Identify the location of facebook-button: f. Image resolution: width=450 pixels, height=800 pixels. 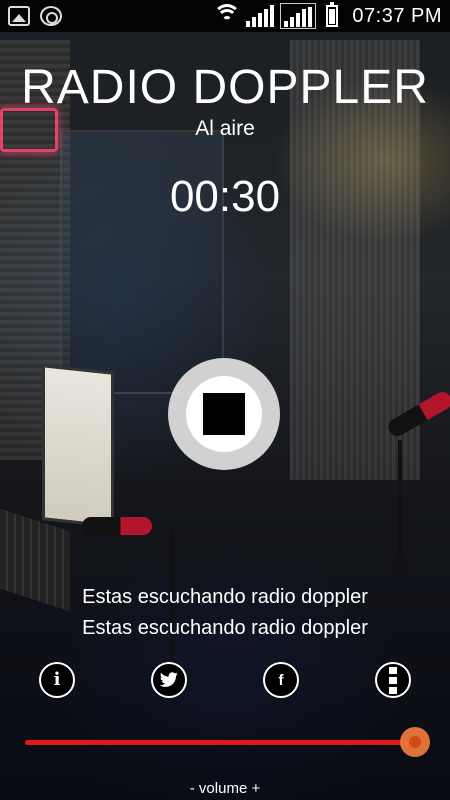
(281, 680).